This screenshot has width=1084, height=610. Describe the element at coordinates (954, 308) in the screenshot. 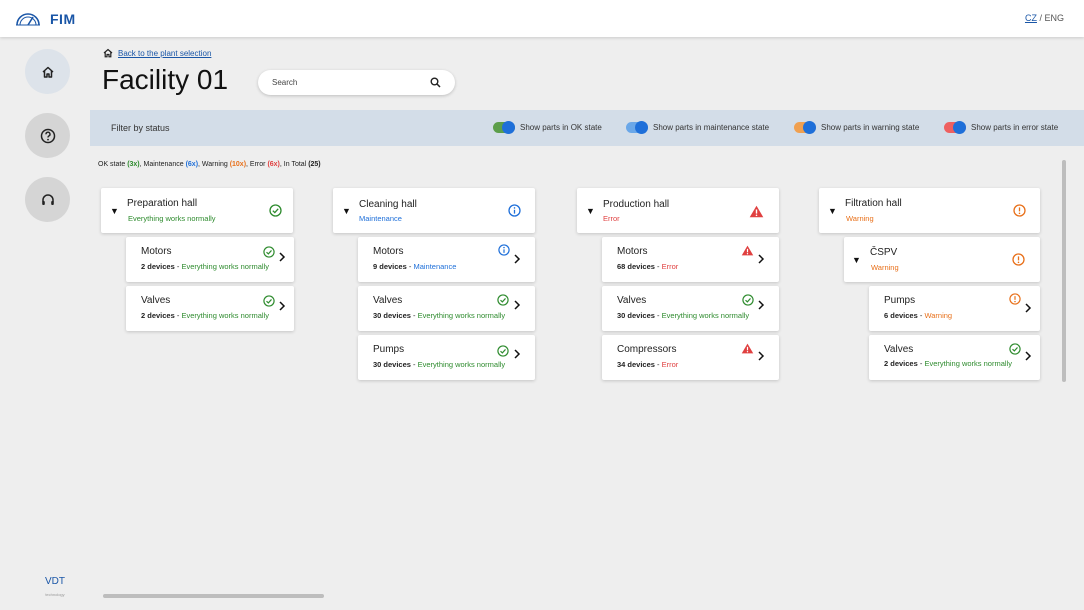

I see `item-card-pumps: Pumps 6 devices - Warning` at that location.